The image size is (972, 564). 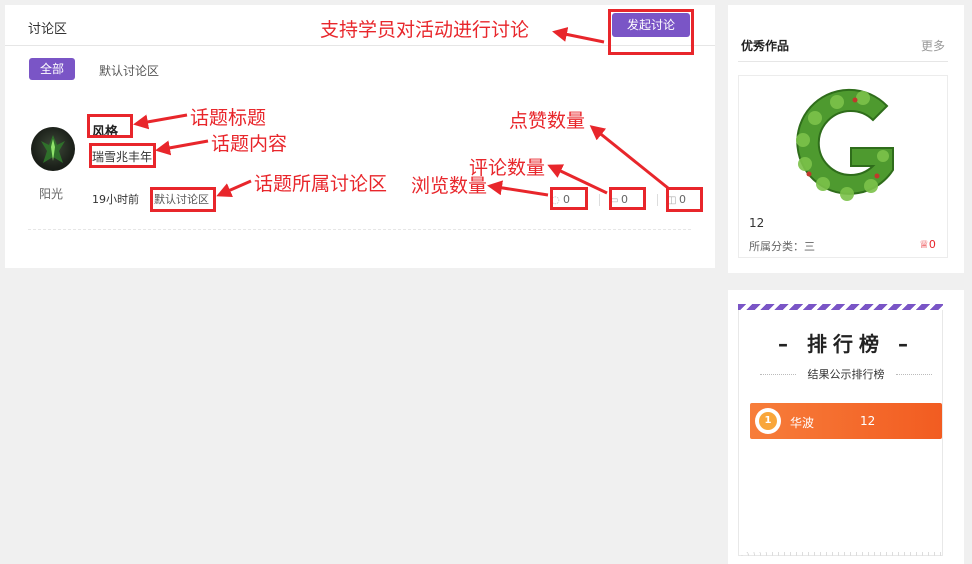 What do you see at coordinates (846, 421) in the screenshot?
I see `ranking-row: 1 华波 12` at bounding box center [846, 421].